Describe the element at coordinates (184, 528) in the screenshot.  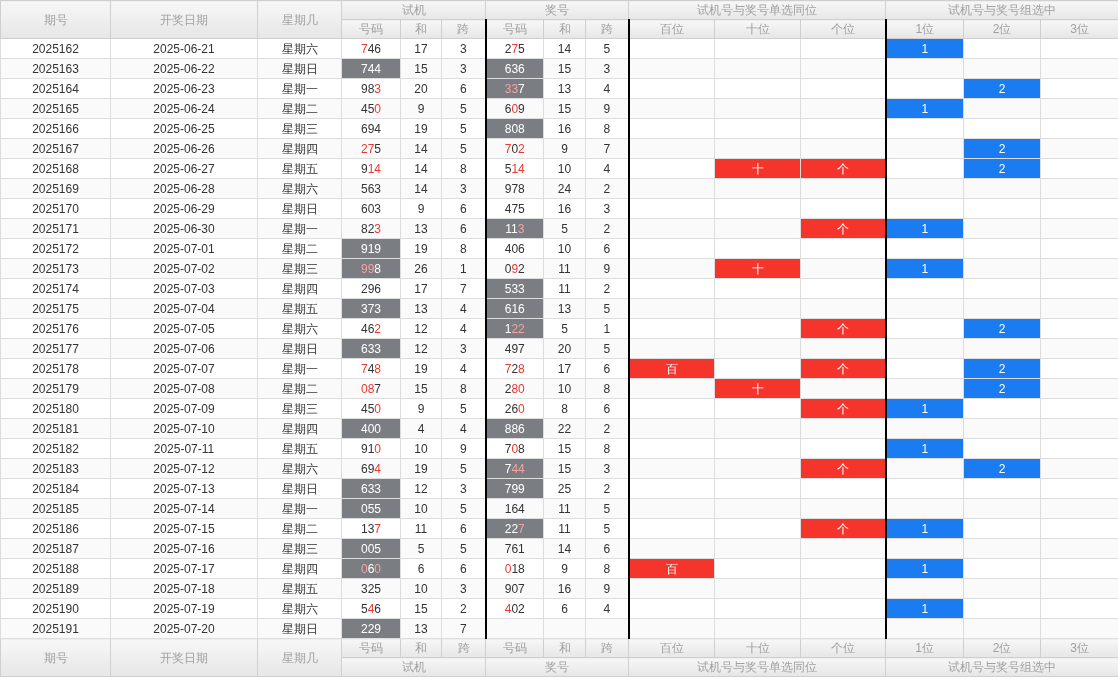
I see `table-cell: 2025-07-15` at that location.